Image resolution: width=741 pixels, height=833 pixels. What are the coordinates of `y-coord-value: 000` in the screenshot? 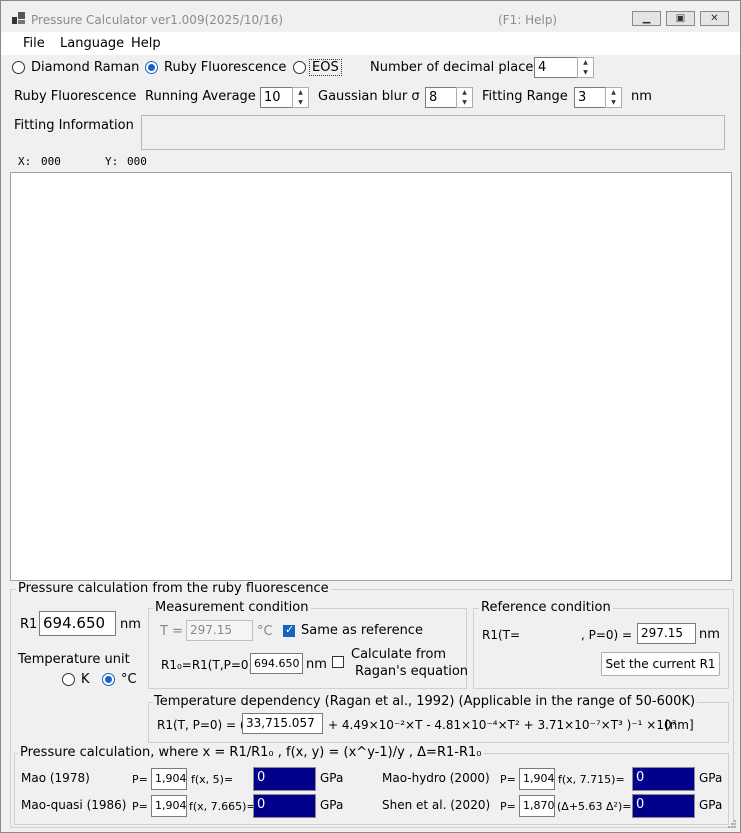 It's located at (137, 161).